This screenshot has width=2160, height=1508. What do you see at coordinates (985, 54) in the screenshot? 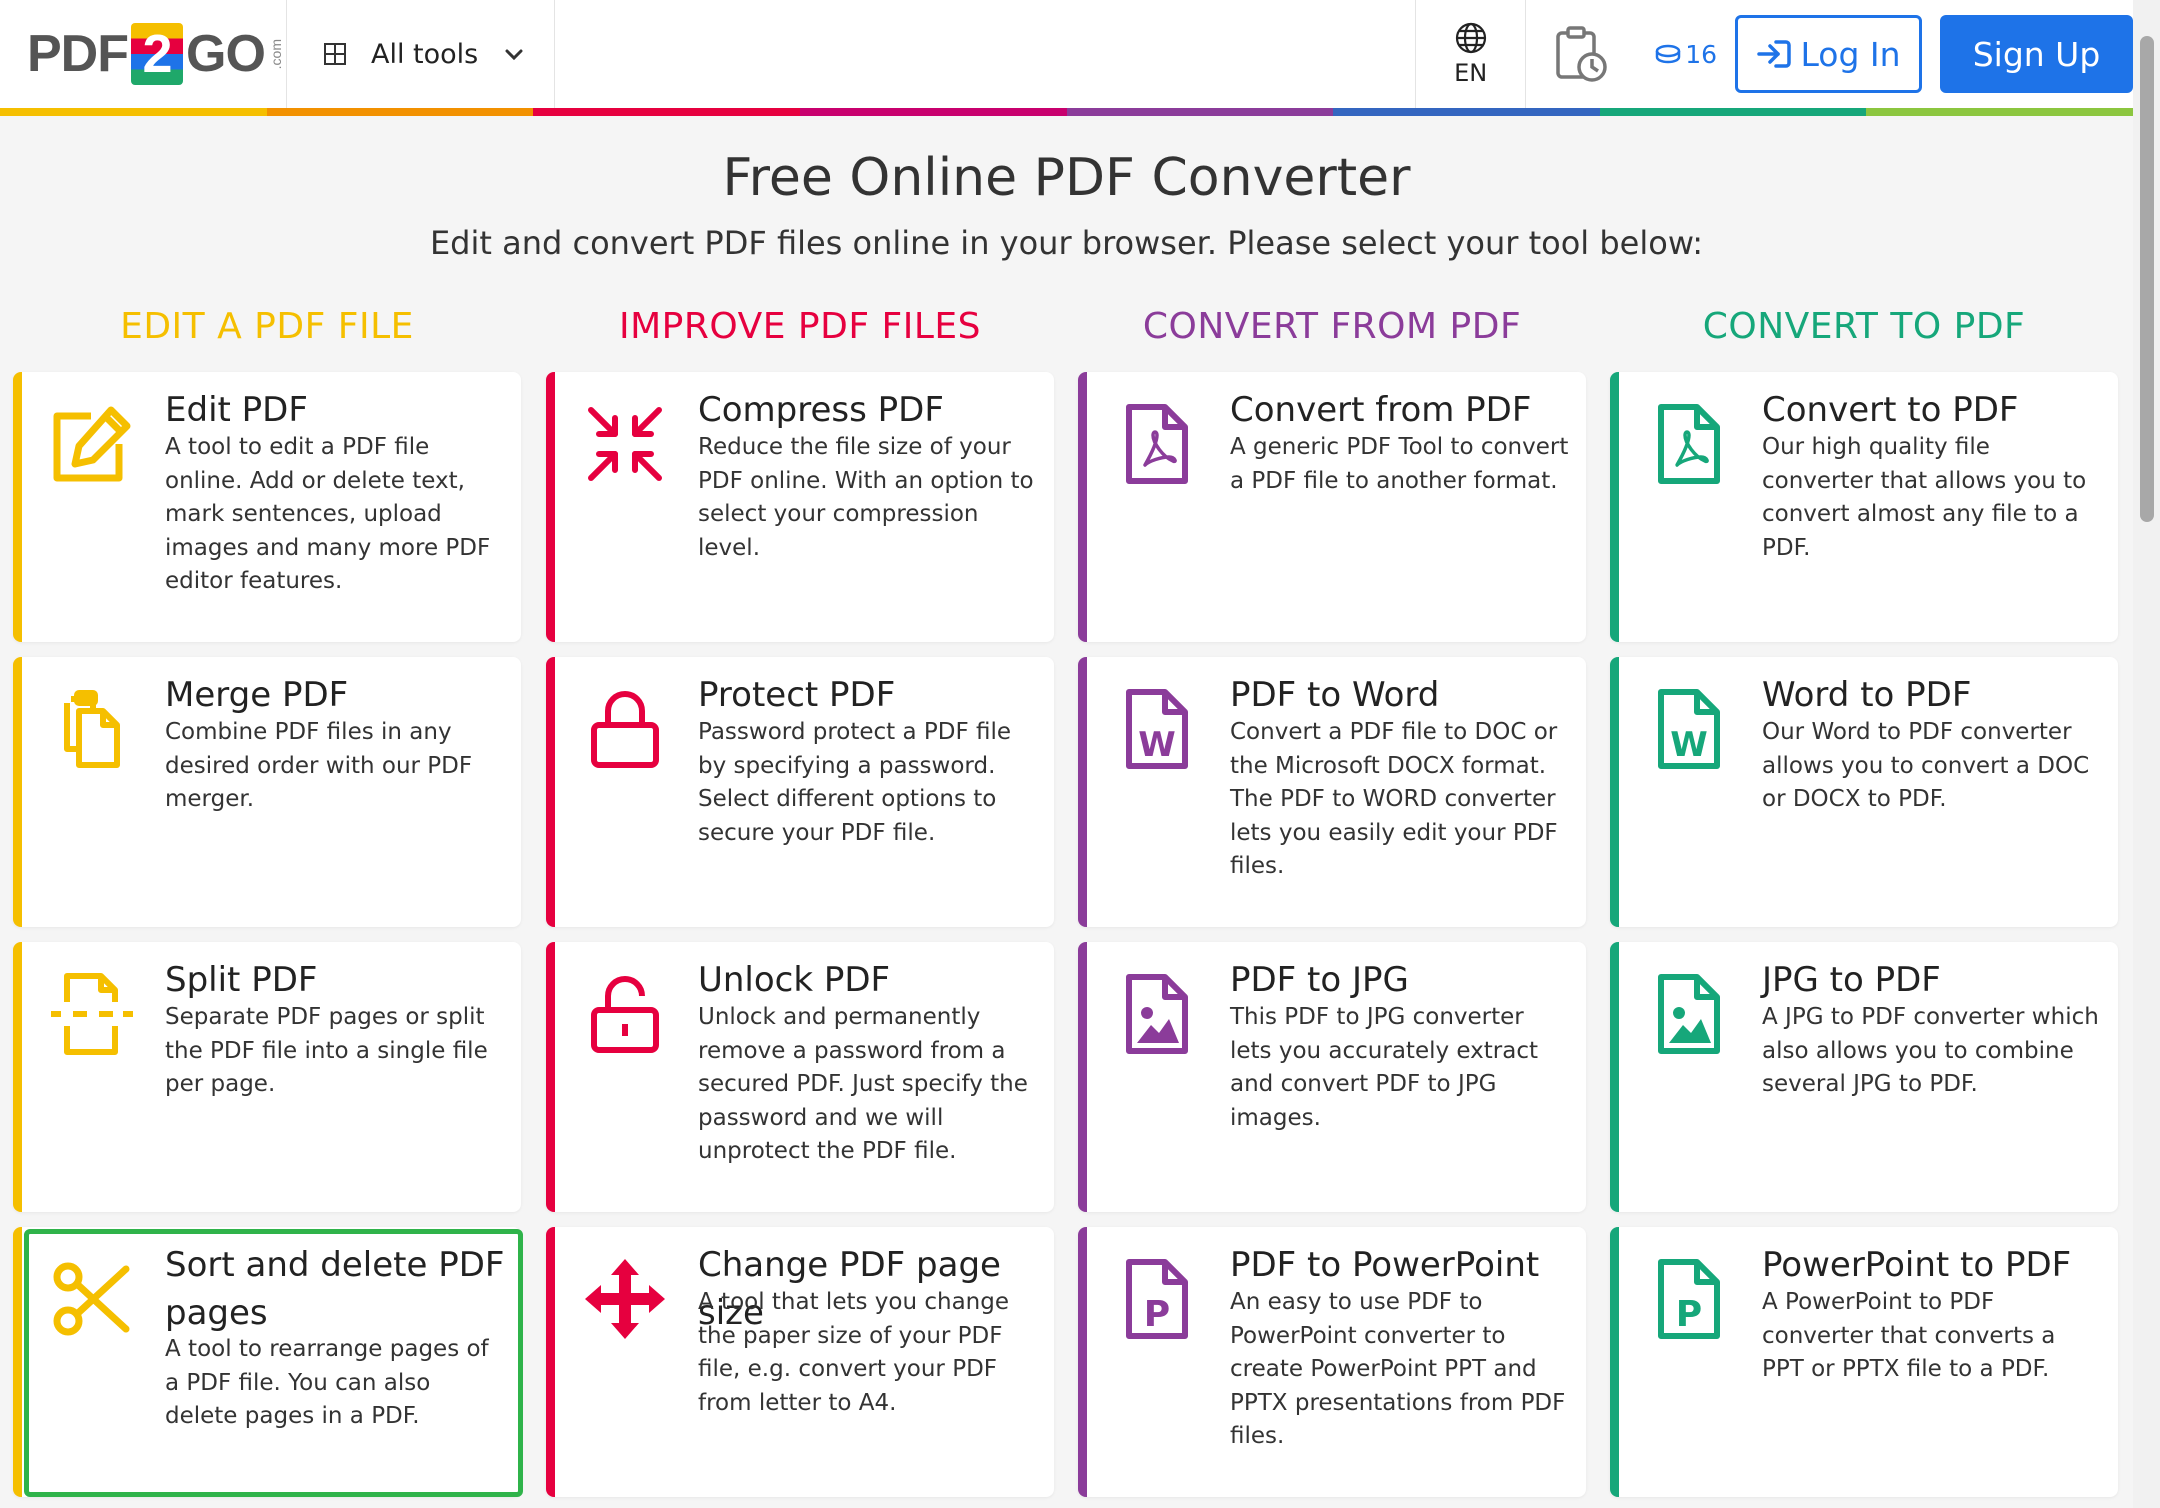
I see `header-spacer` at bounding box center [985, 54].